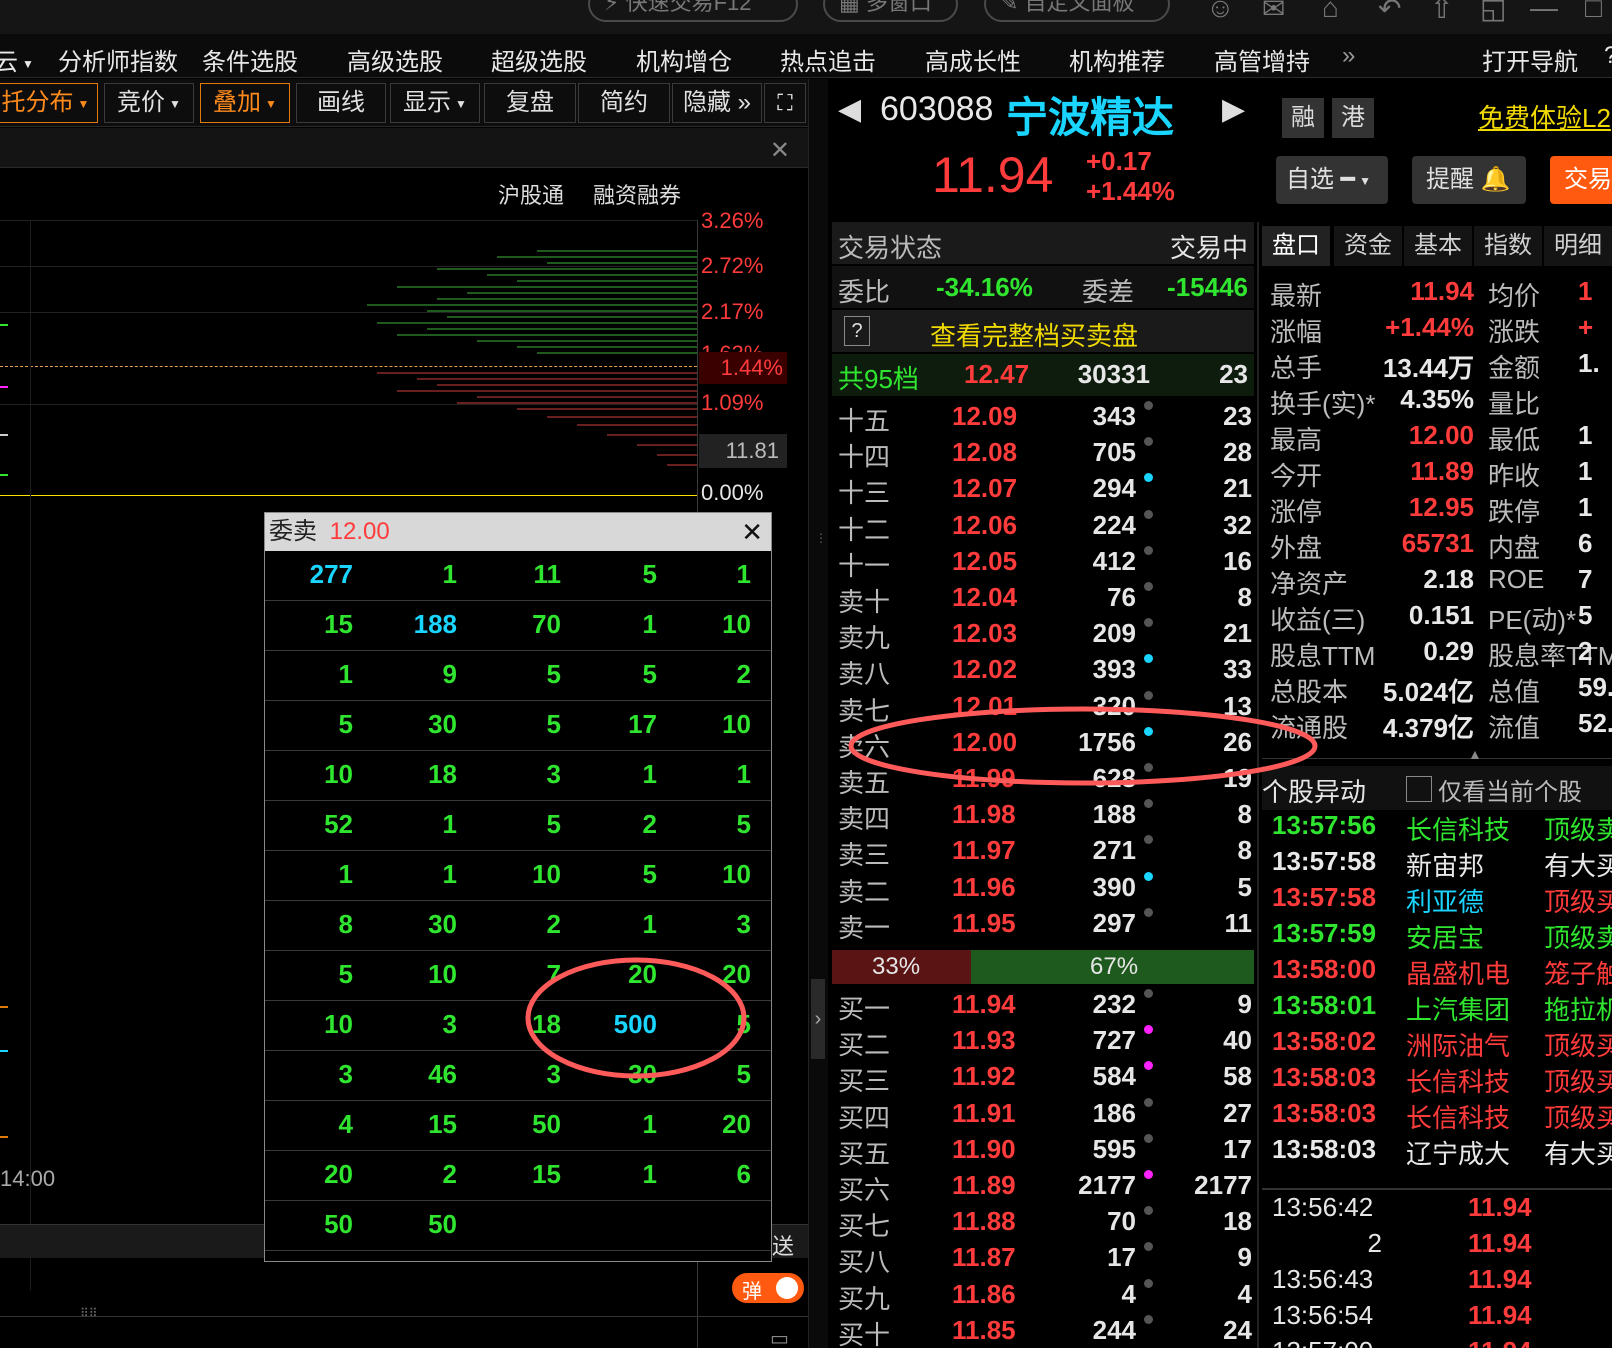  What do you see at coordinates (149, 103) in the screenshot?
I see `toolbar-auction: 竞价 ▼` at bounding box center [149, 103].